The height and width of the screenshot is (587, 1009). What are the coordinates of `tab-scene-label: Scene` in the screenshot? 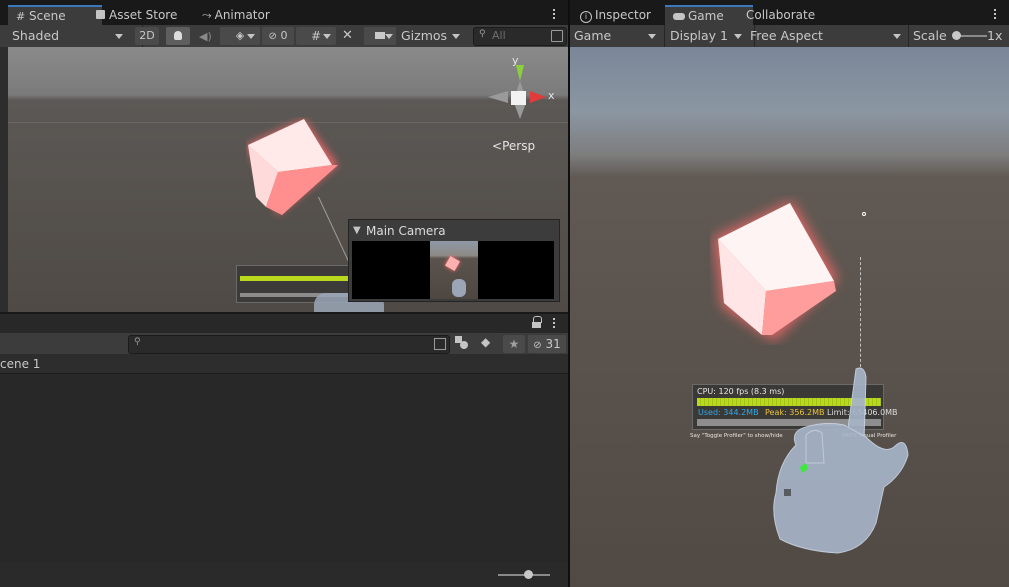 It's located at (47, 16).